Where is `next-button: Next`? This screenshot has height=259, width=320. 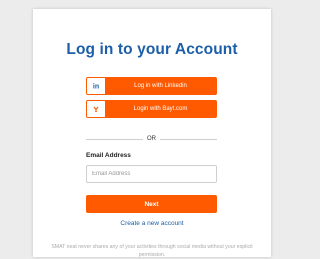 next-button: Next is located at coordinates (151, 204).